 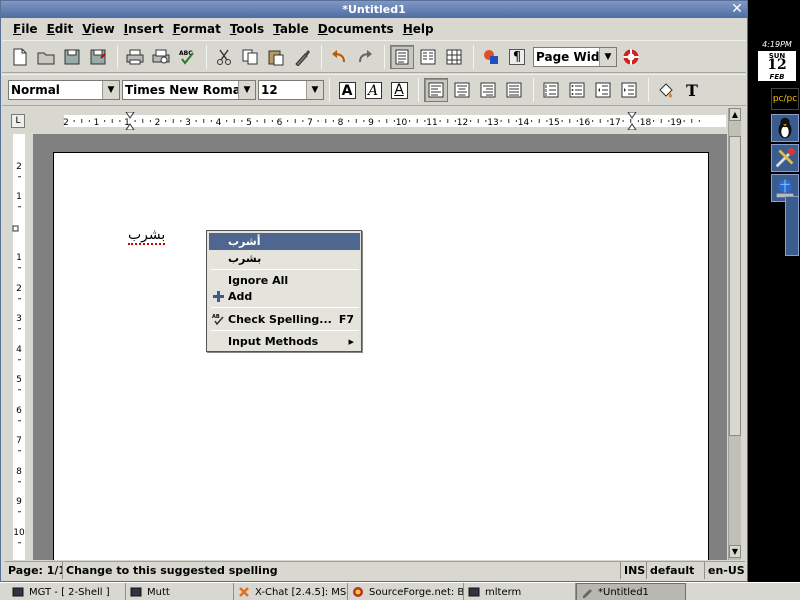 I want to click on help-button, so click(x=631, y=57).